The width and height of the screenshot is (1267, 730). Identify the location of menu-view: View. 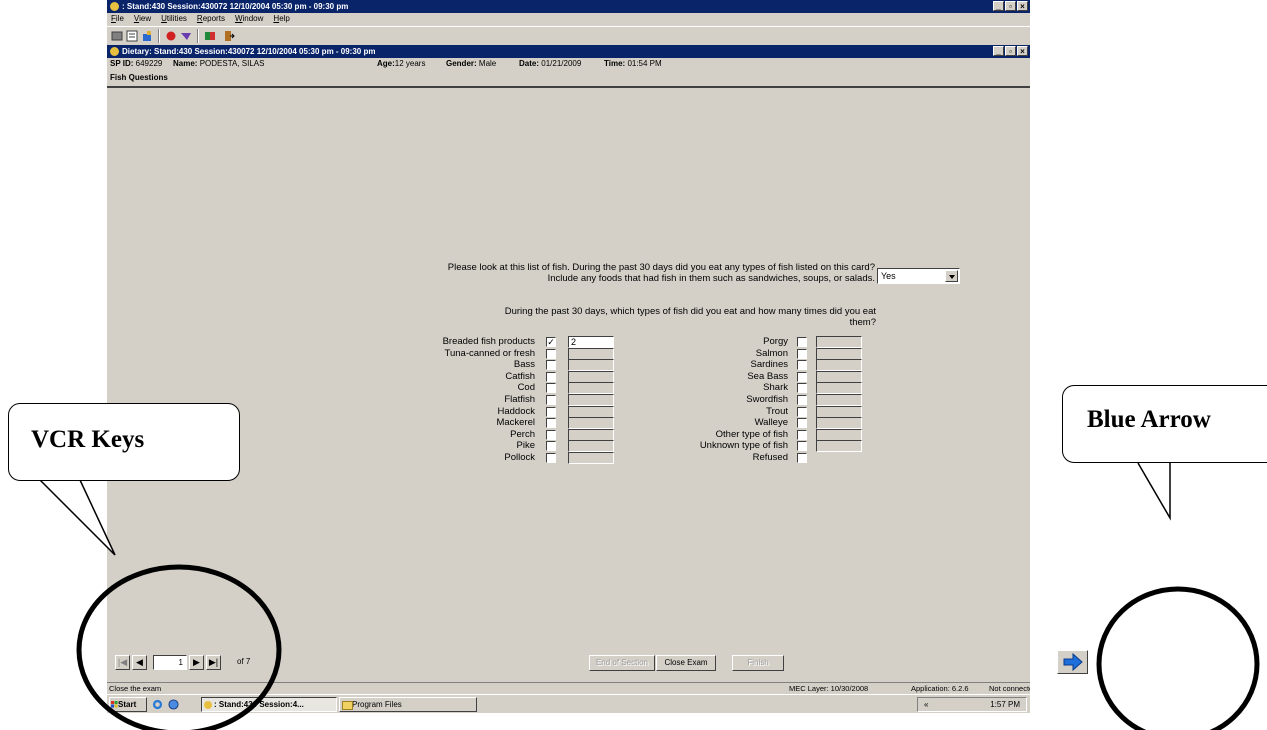
(142, 19).